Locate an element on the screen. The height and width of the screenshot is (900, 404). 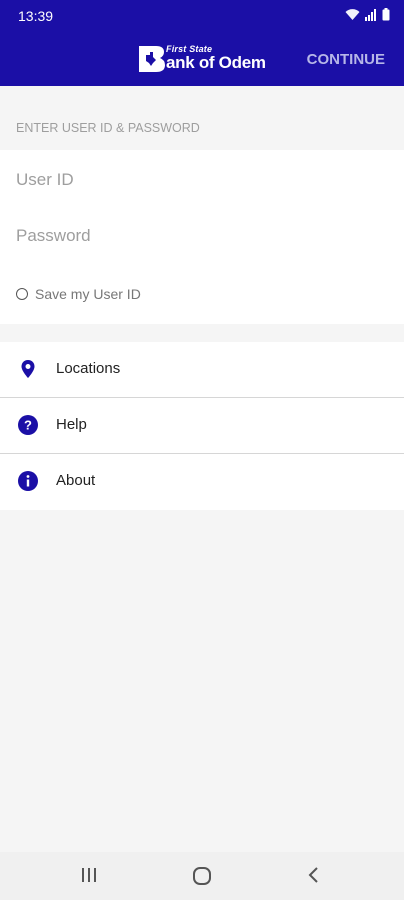
wifi-icon is located at coordinates (352, 14).